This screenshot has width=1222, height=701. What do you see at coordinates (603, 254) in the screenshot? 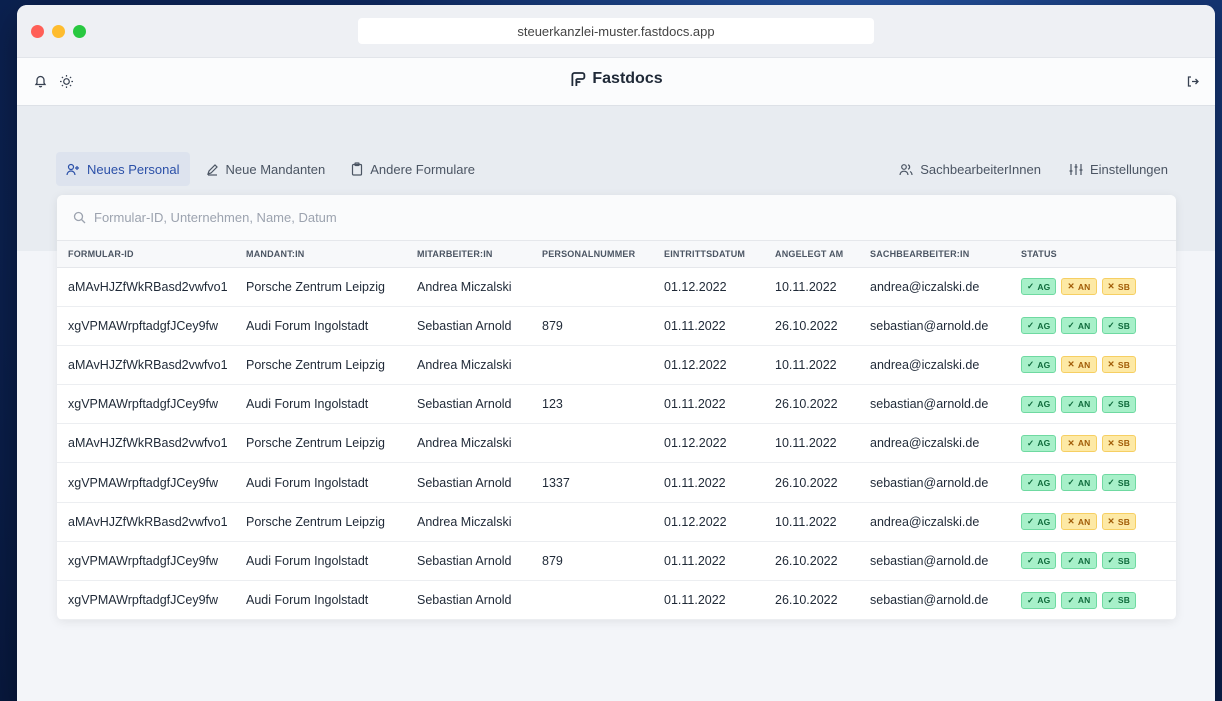
I see `column-header: PERSONALNUMMER` at bounding box center [603, 254].